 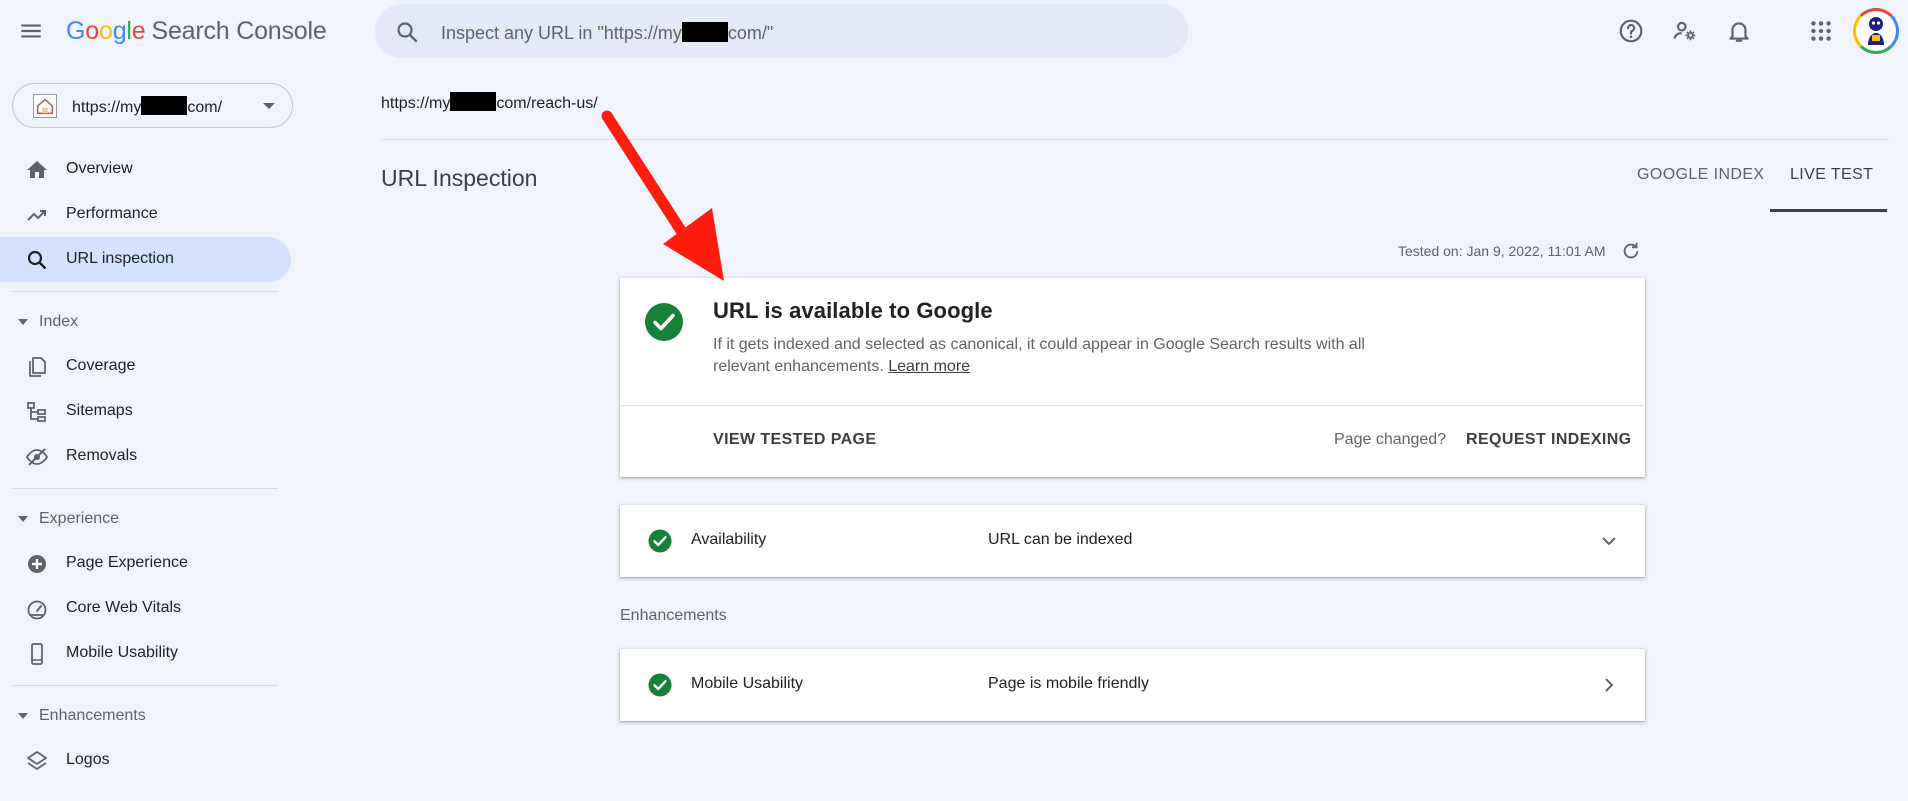 I want to click on sidebar-item-label: Page Experience, so click(x=127, y=562).